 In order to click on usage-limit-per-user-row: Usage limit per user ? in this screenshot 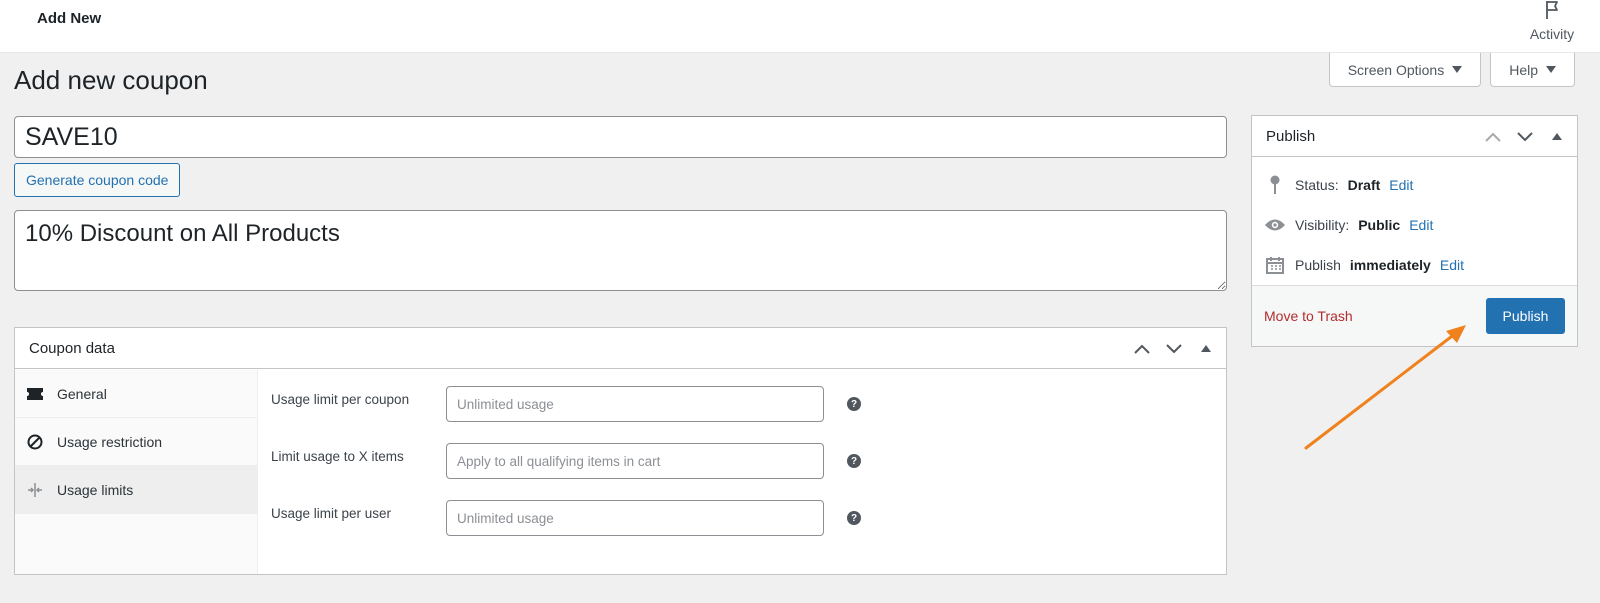, I will do `click(560, 518)`.